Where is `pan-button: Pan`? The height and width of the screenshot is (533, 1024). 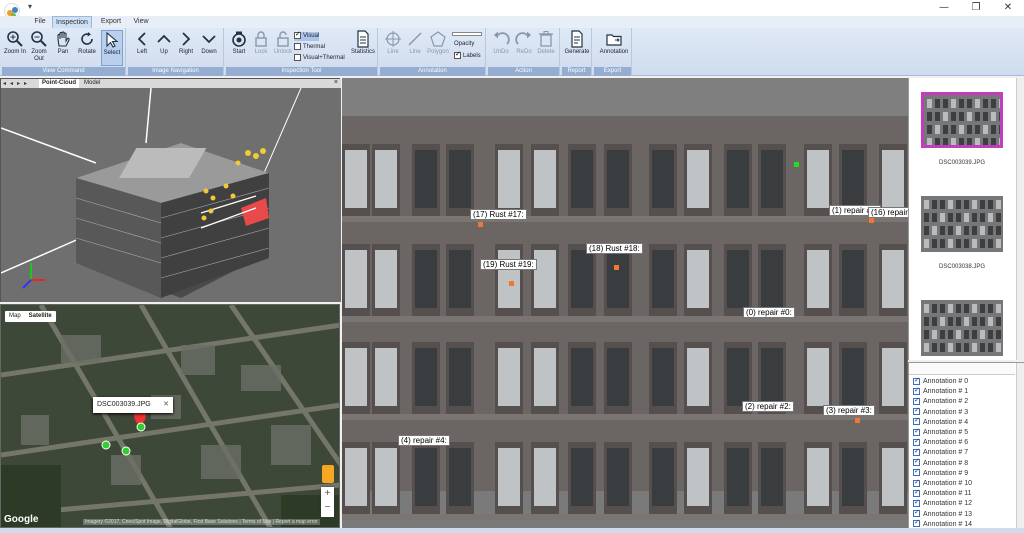
pan-button: Pan is located at coordinates (63, 48).